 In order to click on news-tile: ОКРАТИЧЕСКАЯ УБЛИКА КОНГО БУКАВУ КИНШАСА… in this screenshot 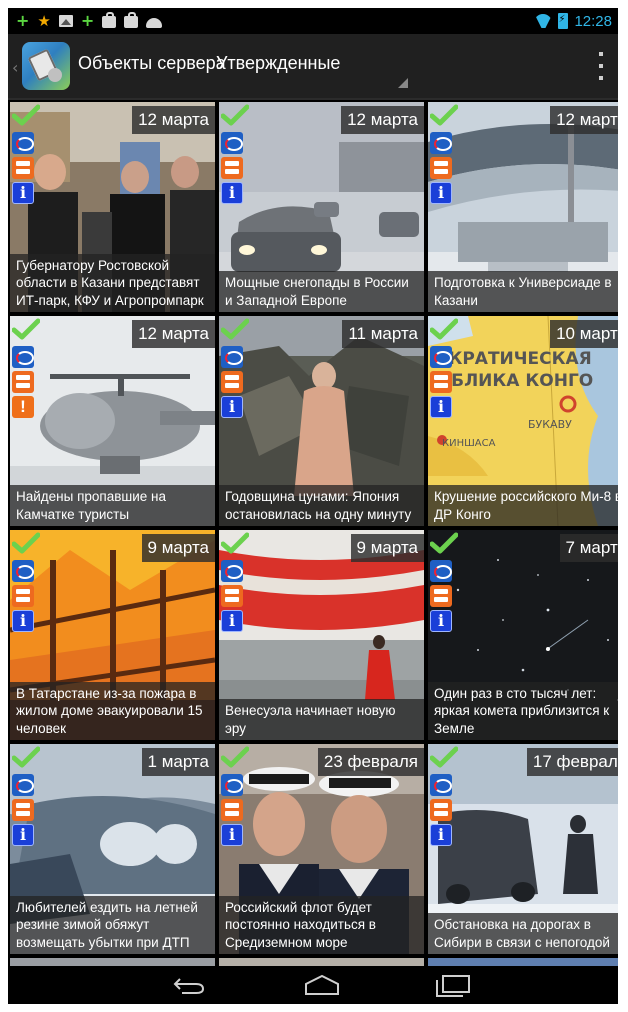, I will do `click(523, 421)`.